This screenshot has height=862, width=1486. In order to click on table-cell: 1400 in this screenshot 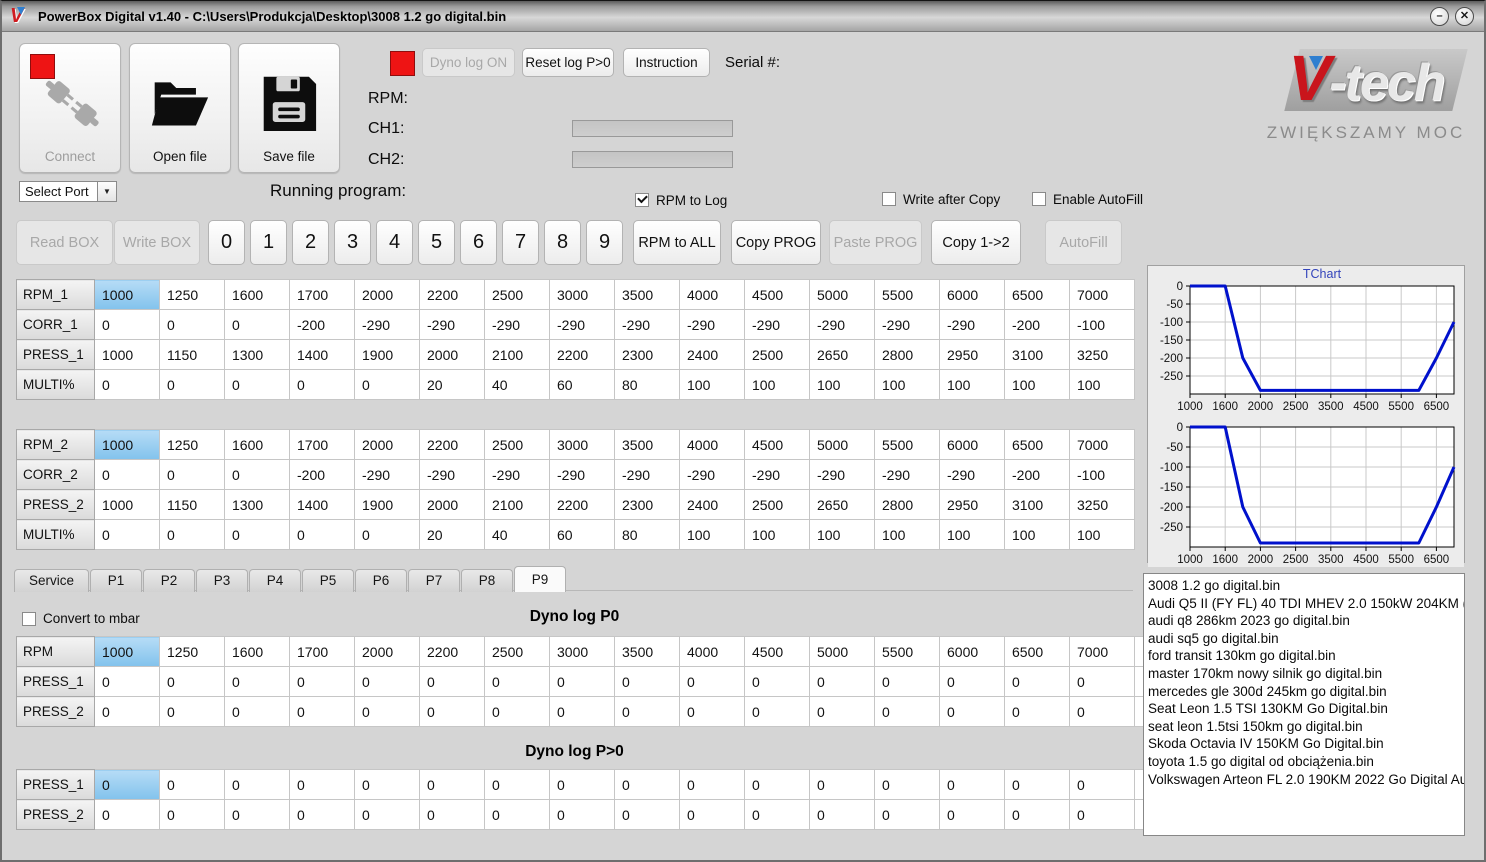, I will do `click(322, 504)`.